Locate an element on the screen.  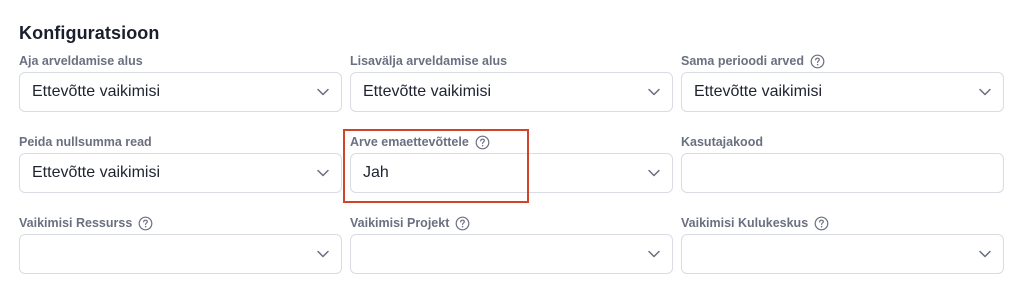
vaikimisi-ressurss-select is located at coordinates (180, 254).